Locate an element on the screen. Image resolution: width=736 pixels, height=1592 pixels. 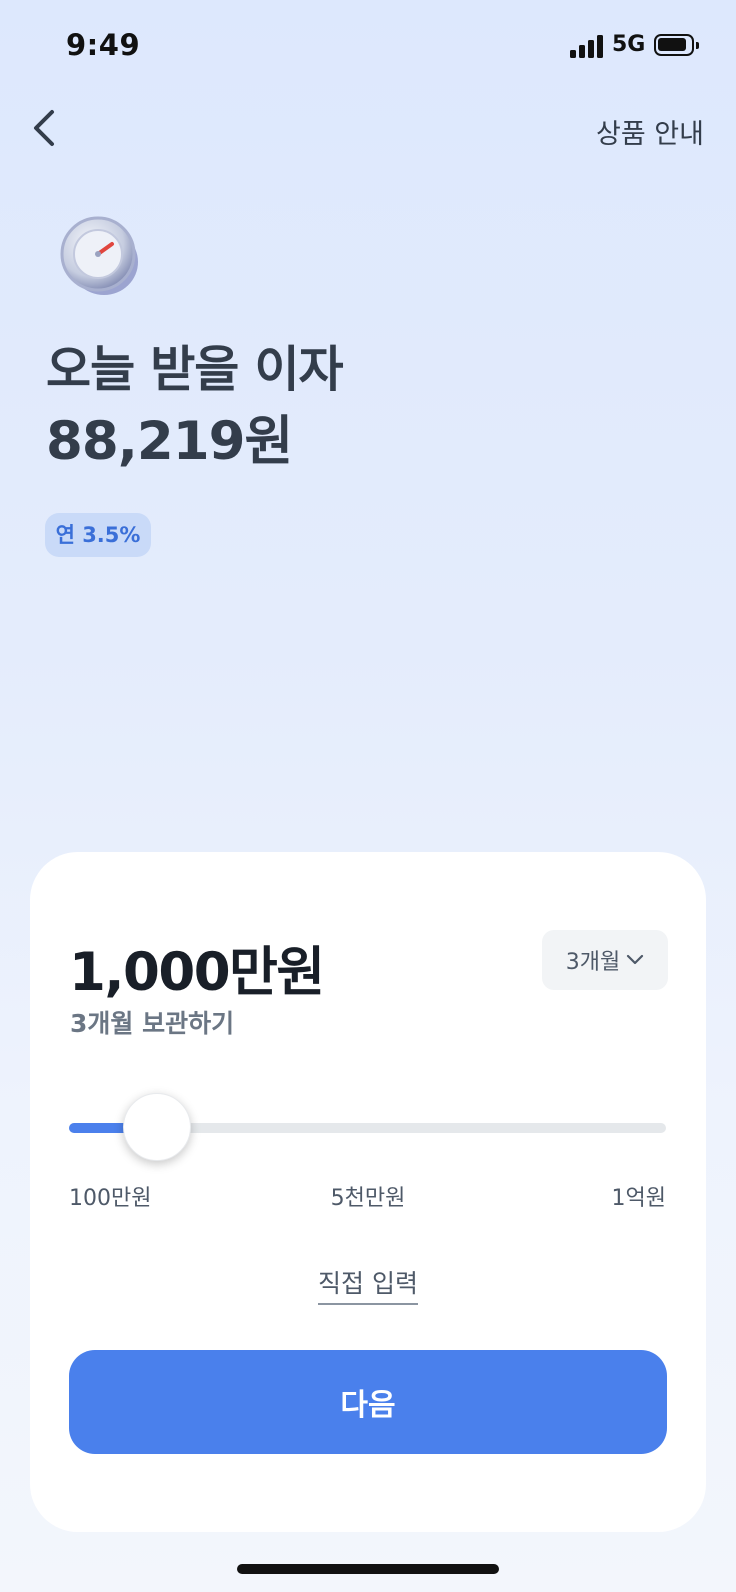
chevron-left-icon is located at coordinates (44, 128).